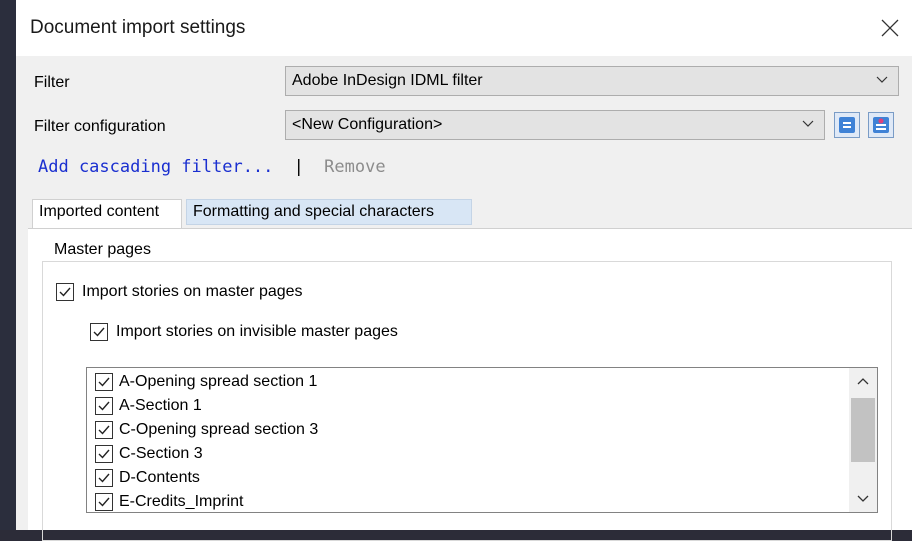 This screenshot has width=912, height=541. Describe the element at coordinates (107, 214) in the screenshot. I see `tab-imported-content: Imported content` at that location.